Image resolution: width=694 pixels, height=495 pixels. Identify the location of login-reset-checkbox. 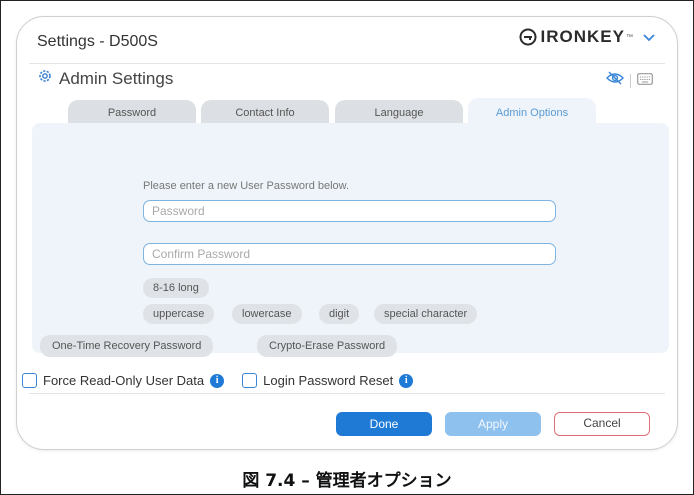
(250, 380).